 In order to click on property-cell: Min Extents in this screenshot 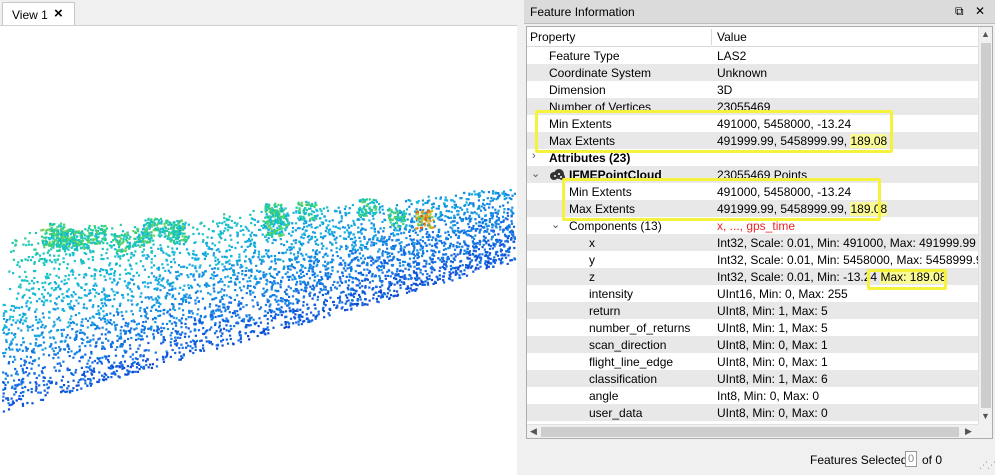, I will do `click(580, 124)`.